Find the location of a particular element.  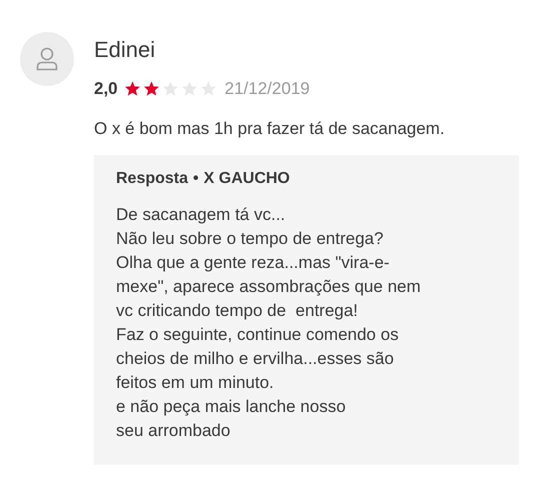

rating-value: 2,0 is located at coordinates (106, 89).